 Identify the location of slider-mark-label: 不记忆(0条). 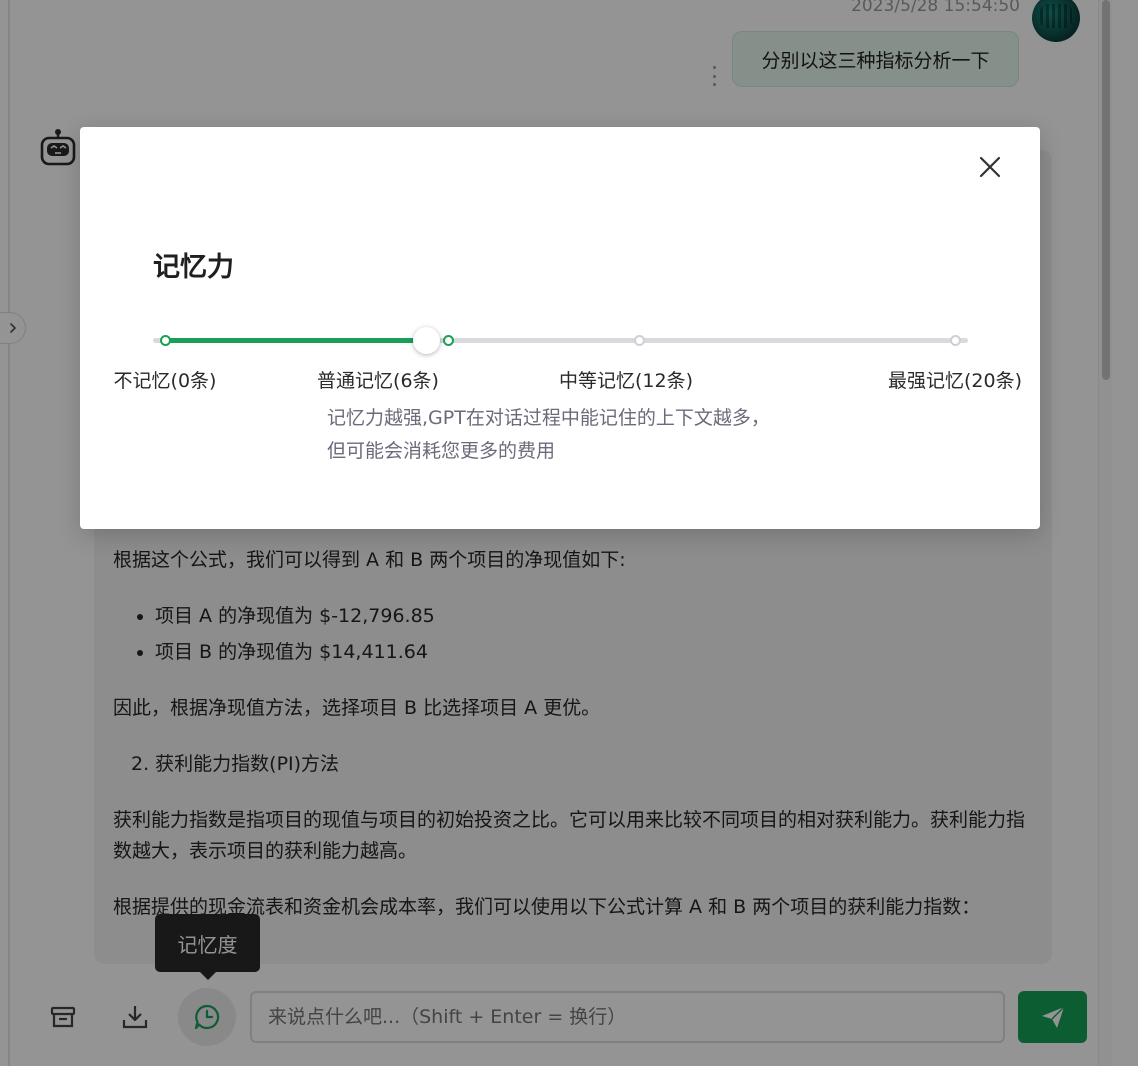
(165, 379).